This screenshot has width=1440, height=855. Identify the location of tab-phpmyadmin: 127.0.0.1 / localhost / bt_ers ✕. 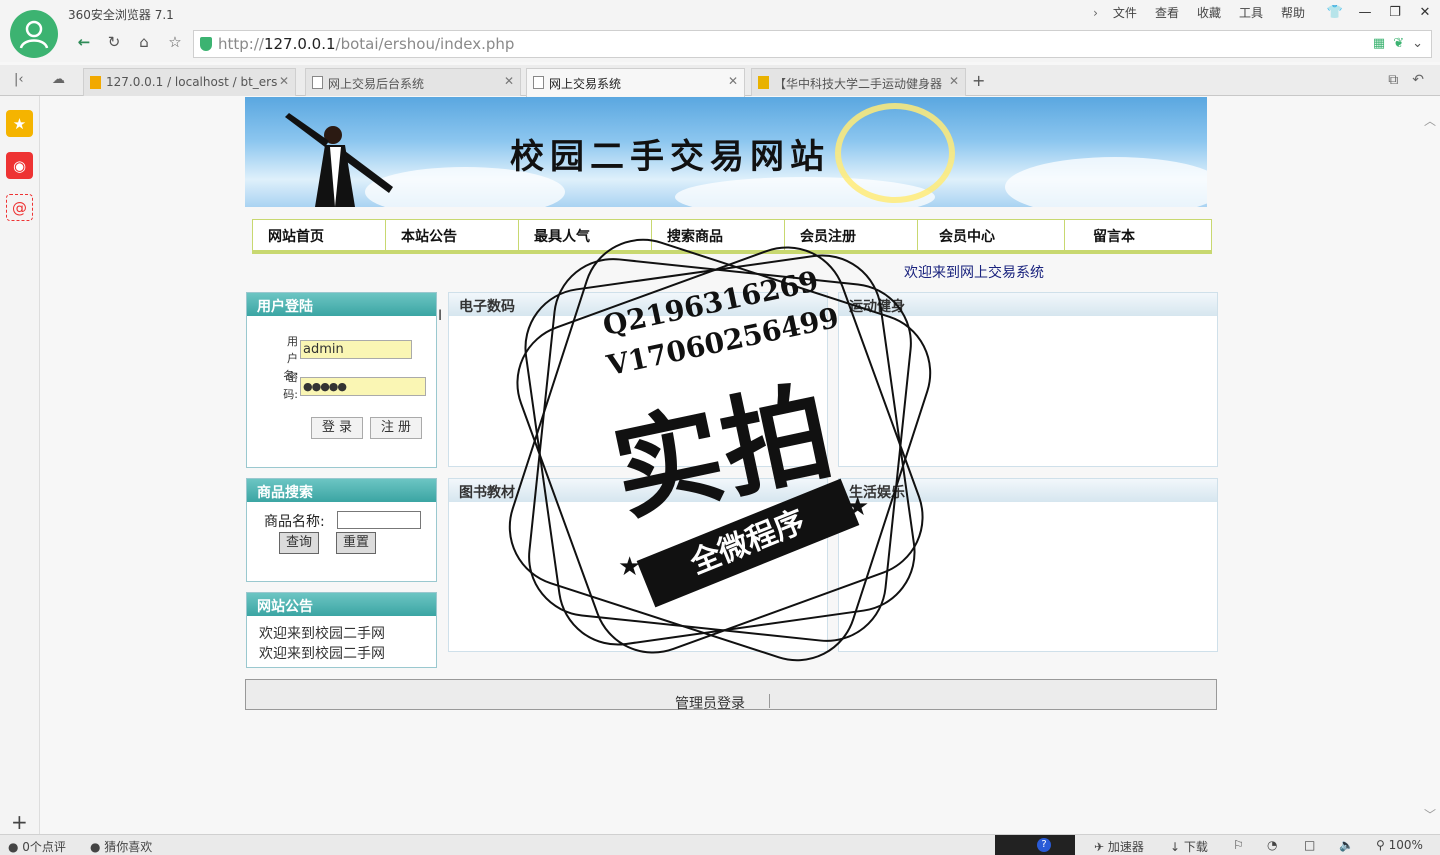
(189, 82).